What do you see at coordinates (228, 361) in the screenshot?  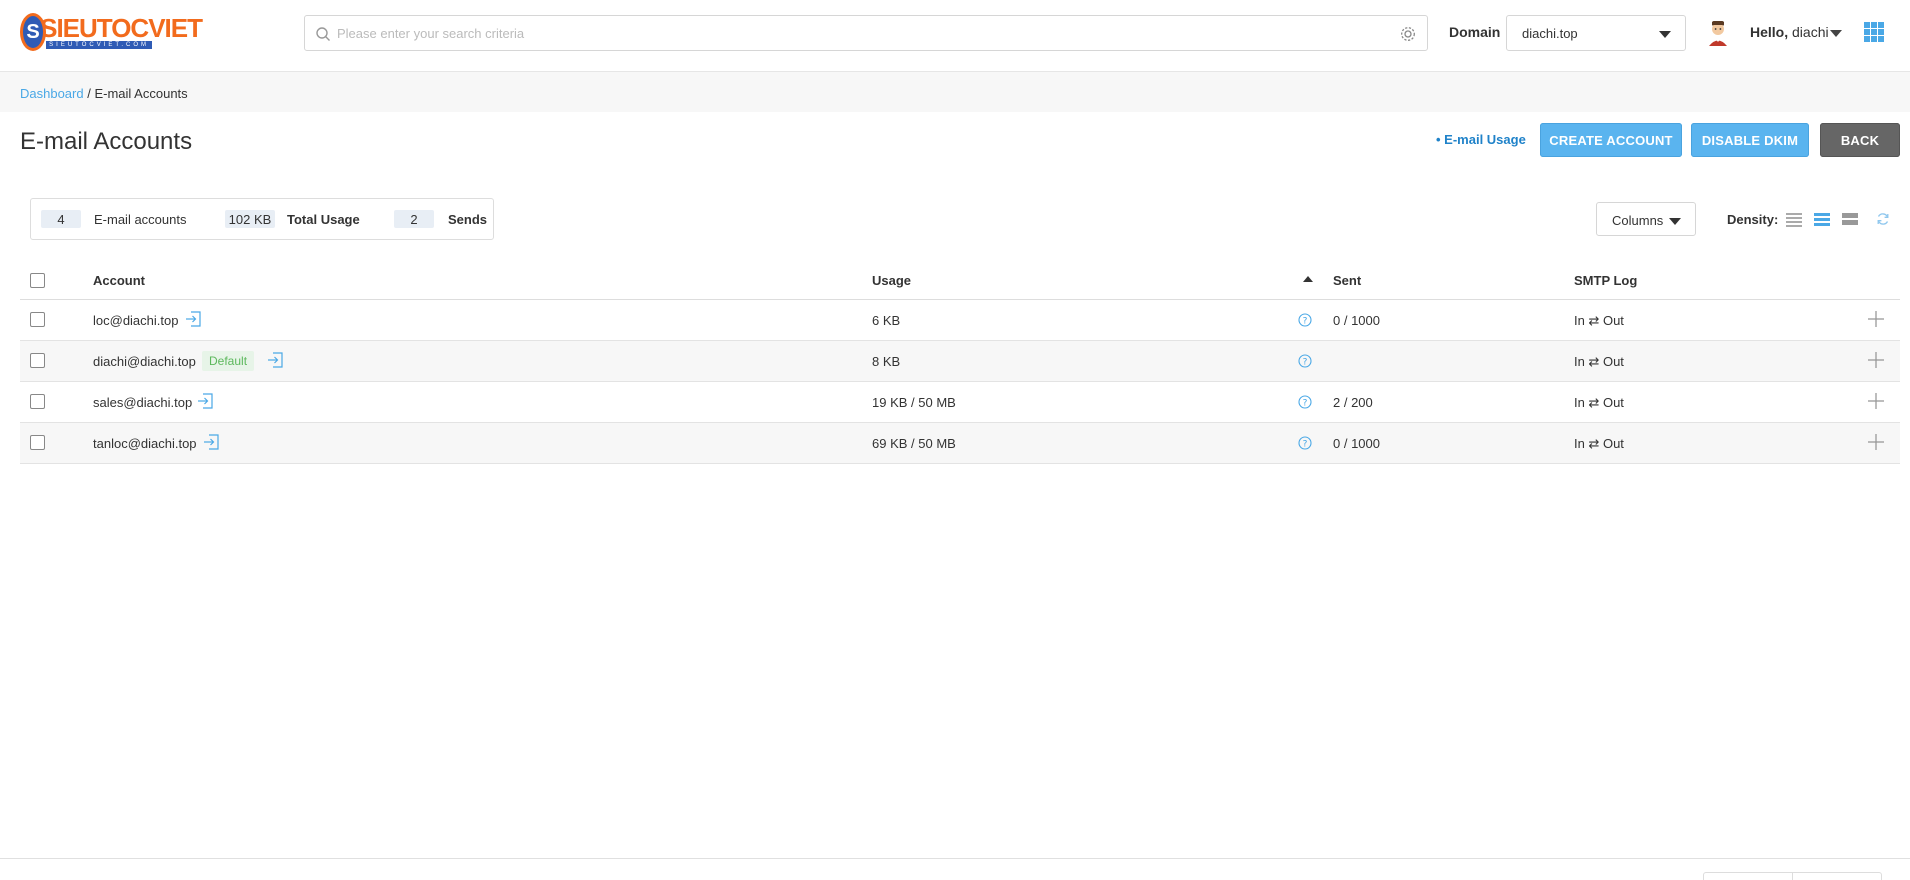 I see `default-badge: Default` at bounding box center [228, 361].